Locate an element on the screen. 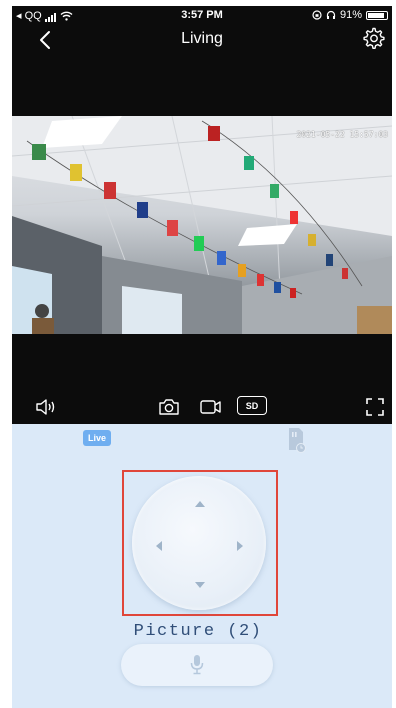 The height and width of the screenshot is (708, 396). picture-count-label: Picture (2) is located at coordinates (198, 631).